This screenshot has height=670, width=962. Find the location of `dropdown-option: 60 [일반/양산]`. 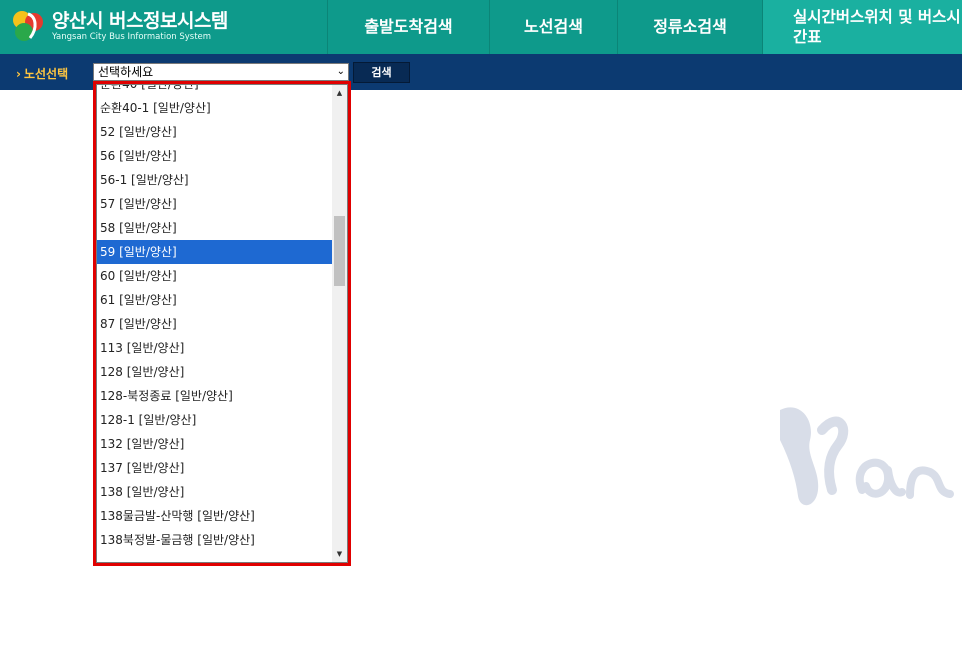

dropdown-option: 60 [일반/양산] is located at coordinates (215, 276).